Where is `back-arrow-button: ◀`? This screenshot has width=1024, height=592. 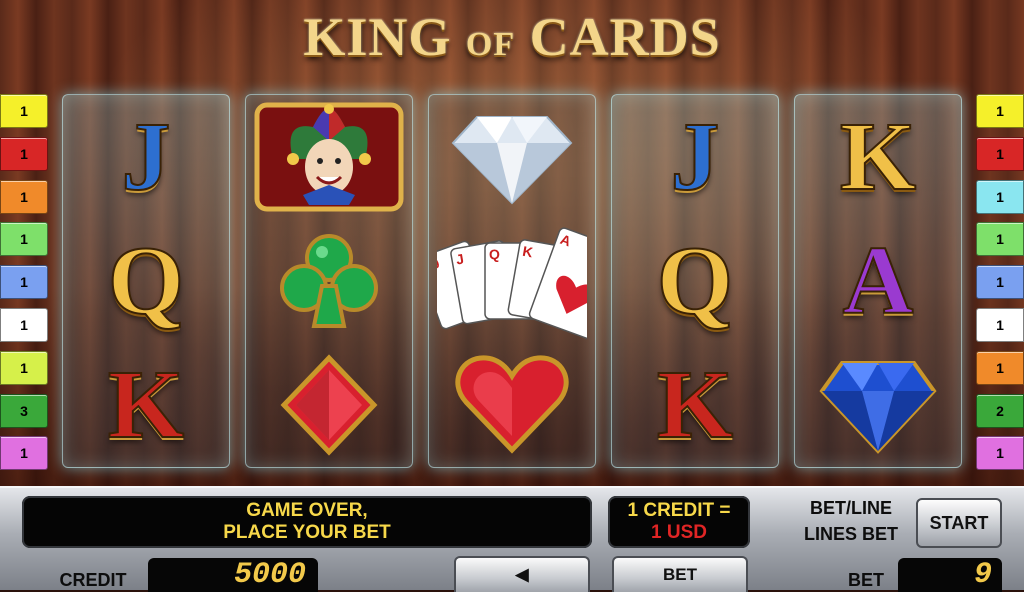 back-arrow-button: ◀ is located at coordinates (522, 574).